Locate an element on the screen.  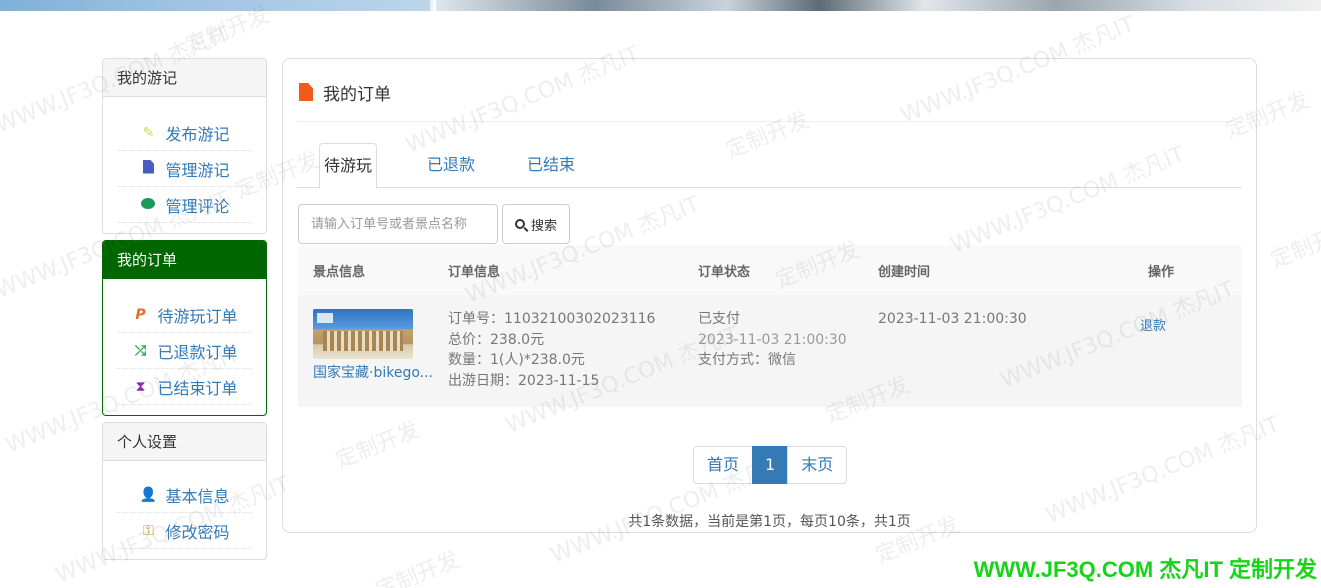
order-status: 已支付 is located at coordinates (719, 319).